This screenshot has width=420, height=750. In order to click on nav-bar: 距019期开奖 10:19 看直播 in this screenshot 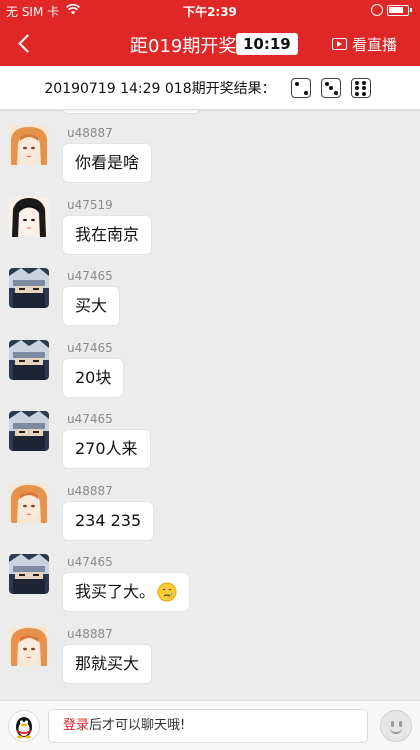, I will do `click(210, 44)`.